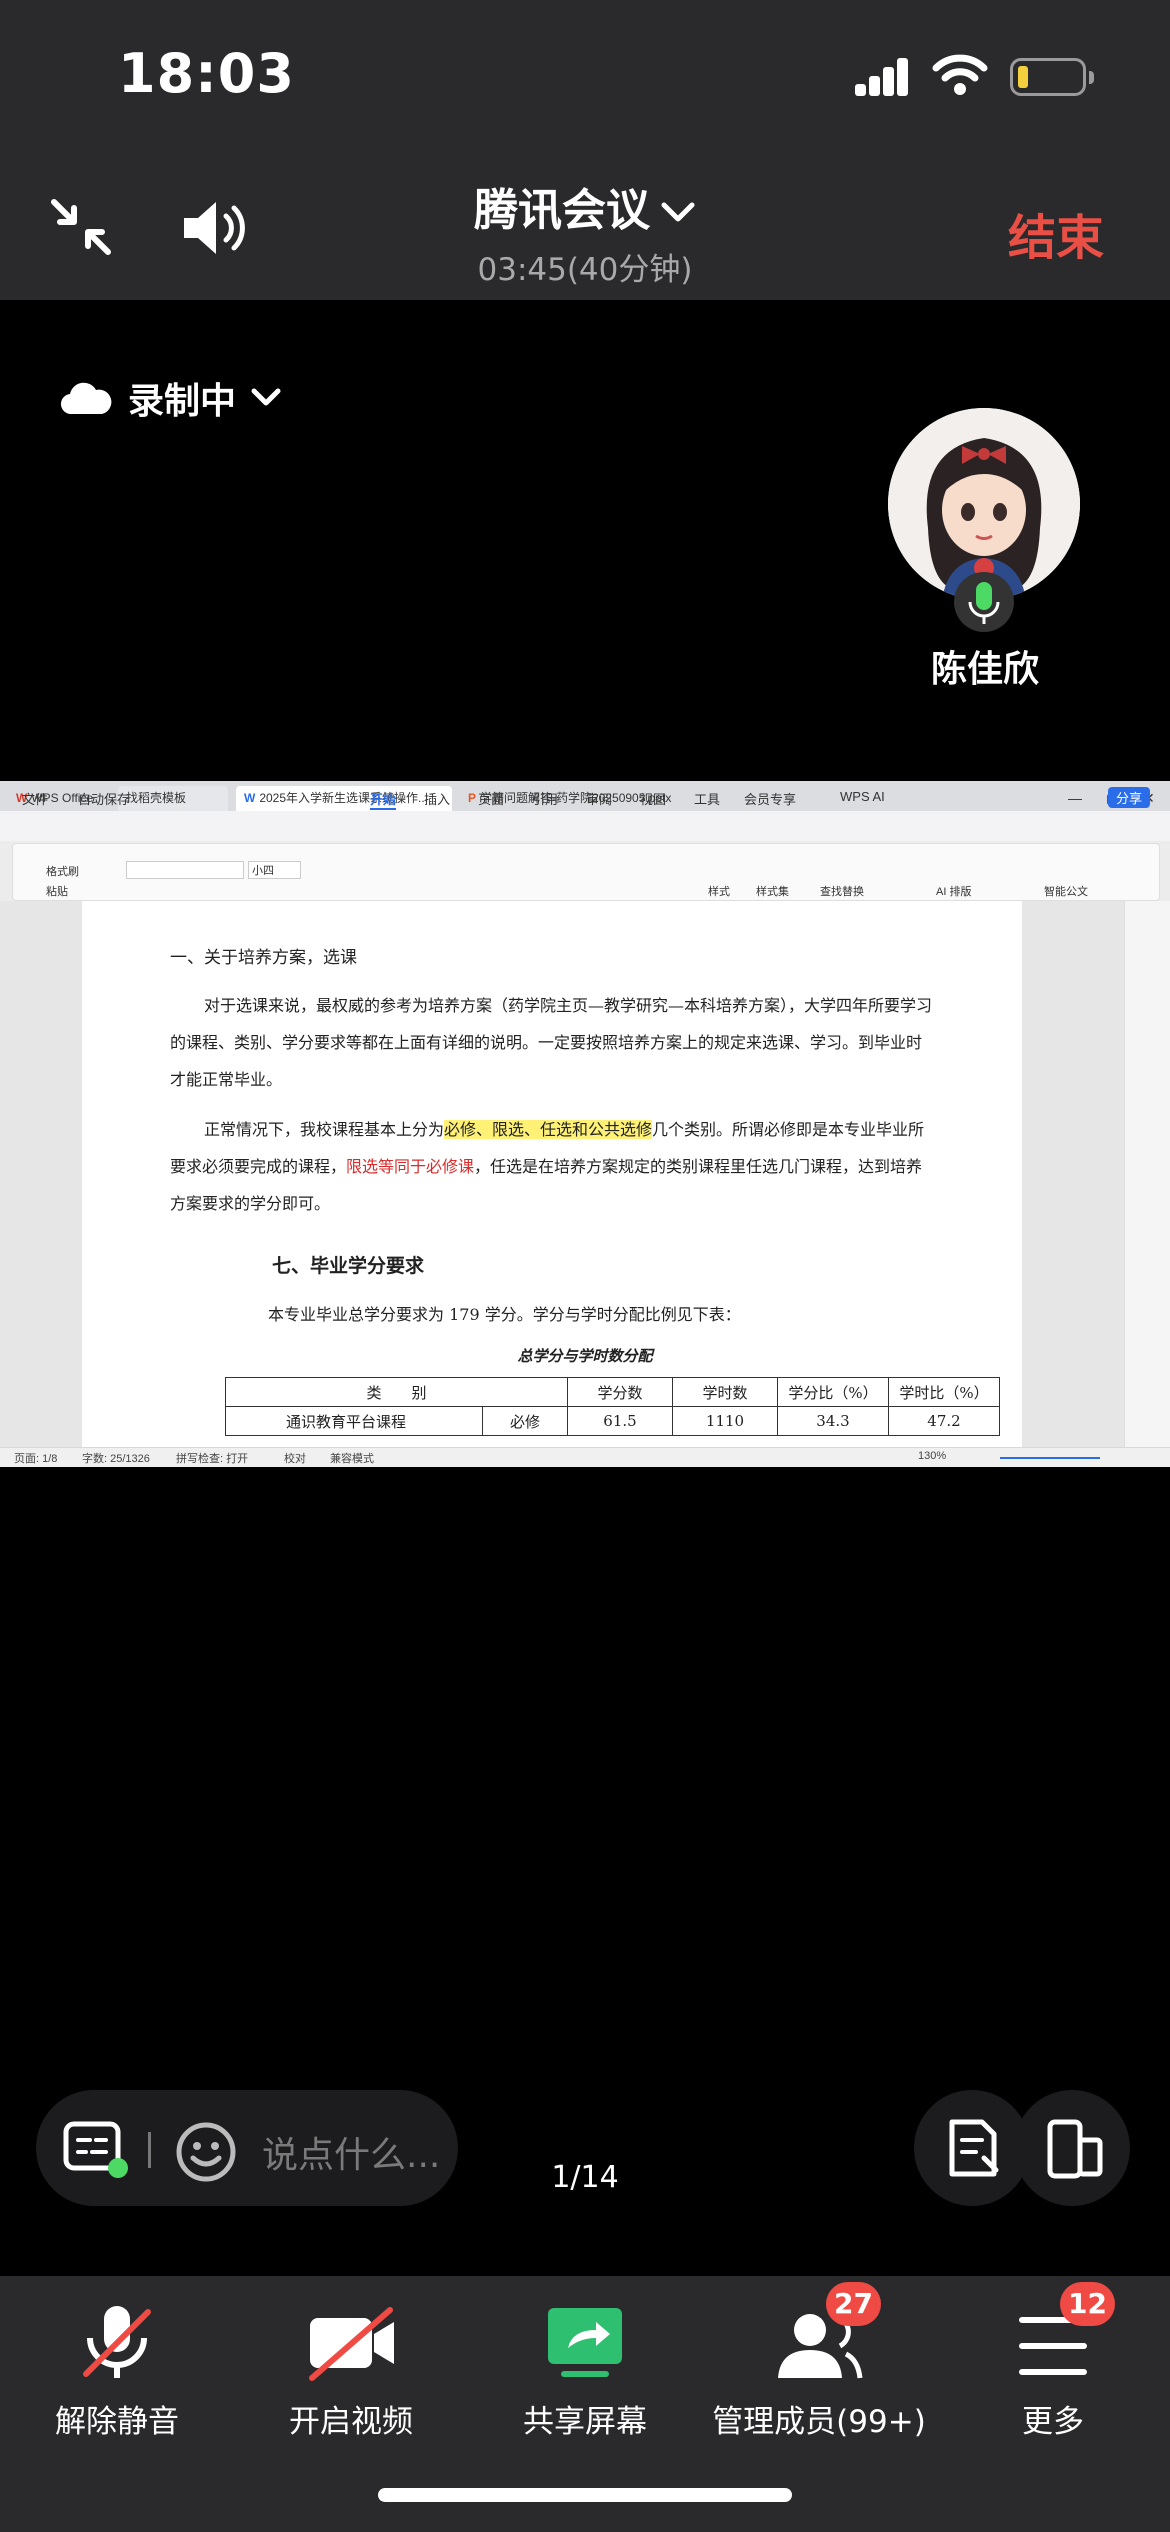 This screenshot has width=1170, height=2532. I want to click on notes-icon, so click(974, 2148).